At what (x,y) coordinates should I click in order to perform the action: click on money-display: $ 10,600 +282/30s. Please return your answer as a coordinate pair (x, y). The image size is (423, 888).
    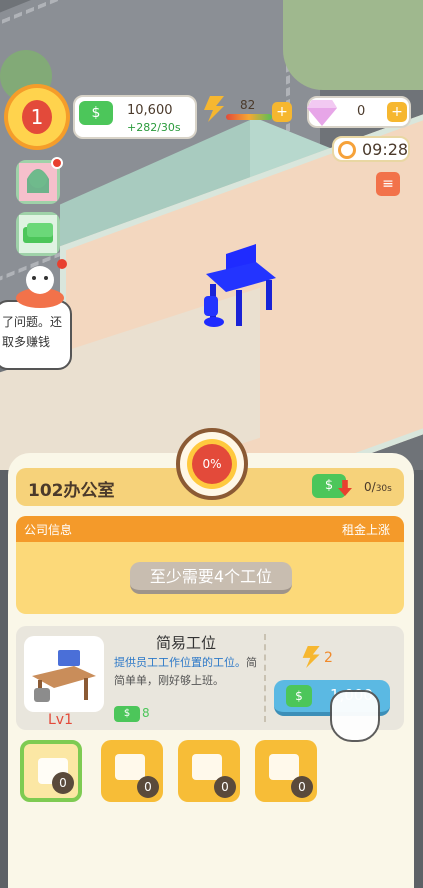
    Looking at the image, I should click on (135, 117).